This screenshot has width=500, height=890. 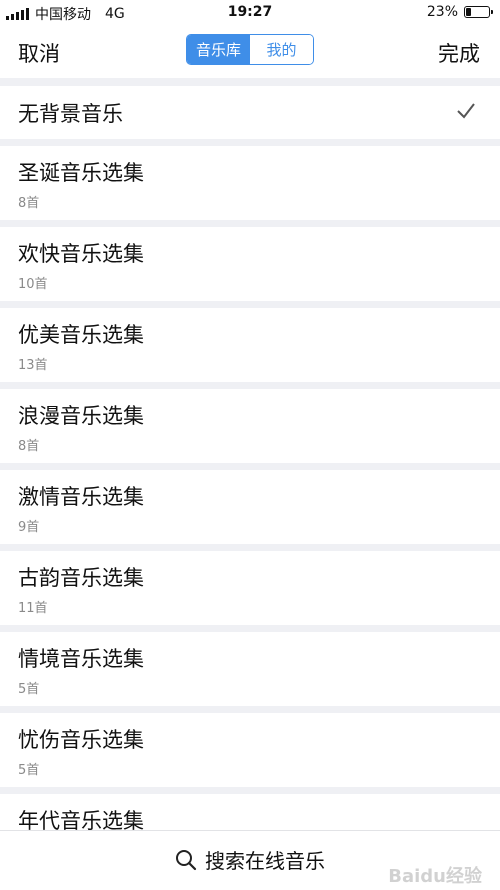 What do you see at coordinates (250, 588) in the screenshot?
I see `list-item: 古韵音乐选集 11首` at bounding box center [250, 588].